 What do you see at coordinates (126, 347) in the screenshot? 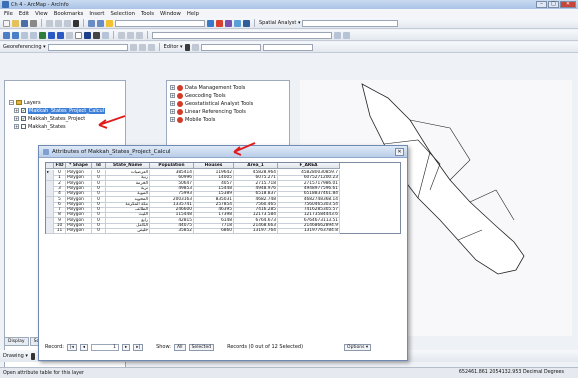
I see `next-record-button: ▸` at bounding box center [126, 347].